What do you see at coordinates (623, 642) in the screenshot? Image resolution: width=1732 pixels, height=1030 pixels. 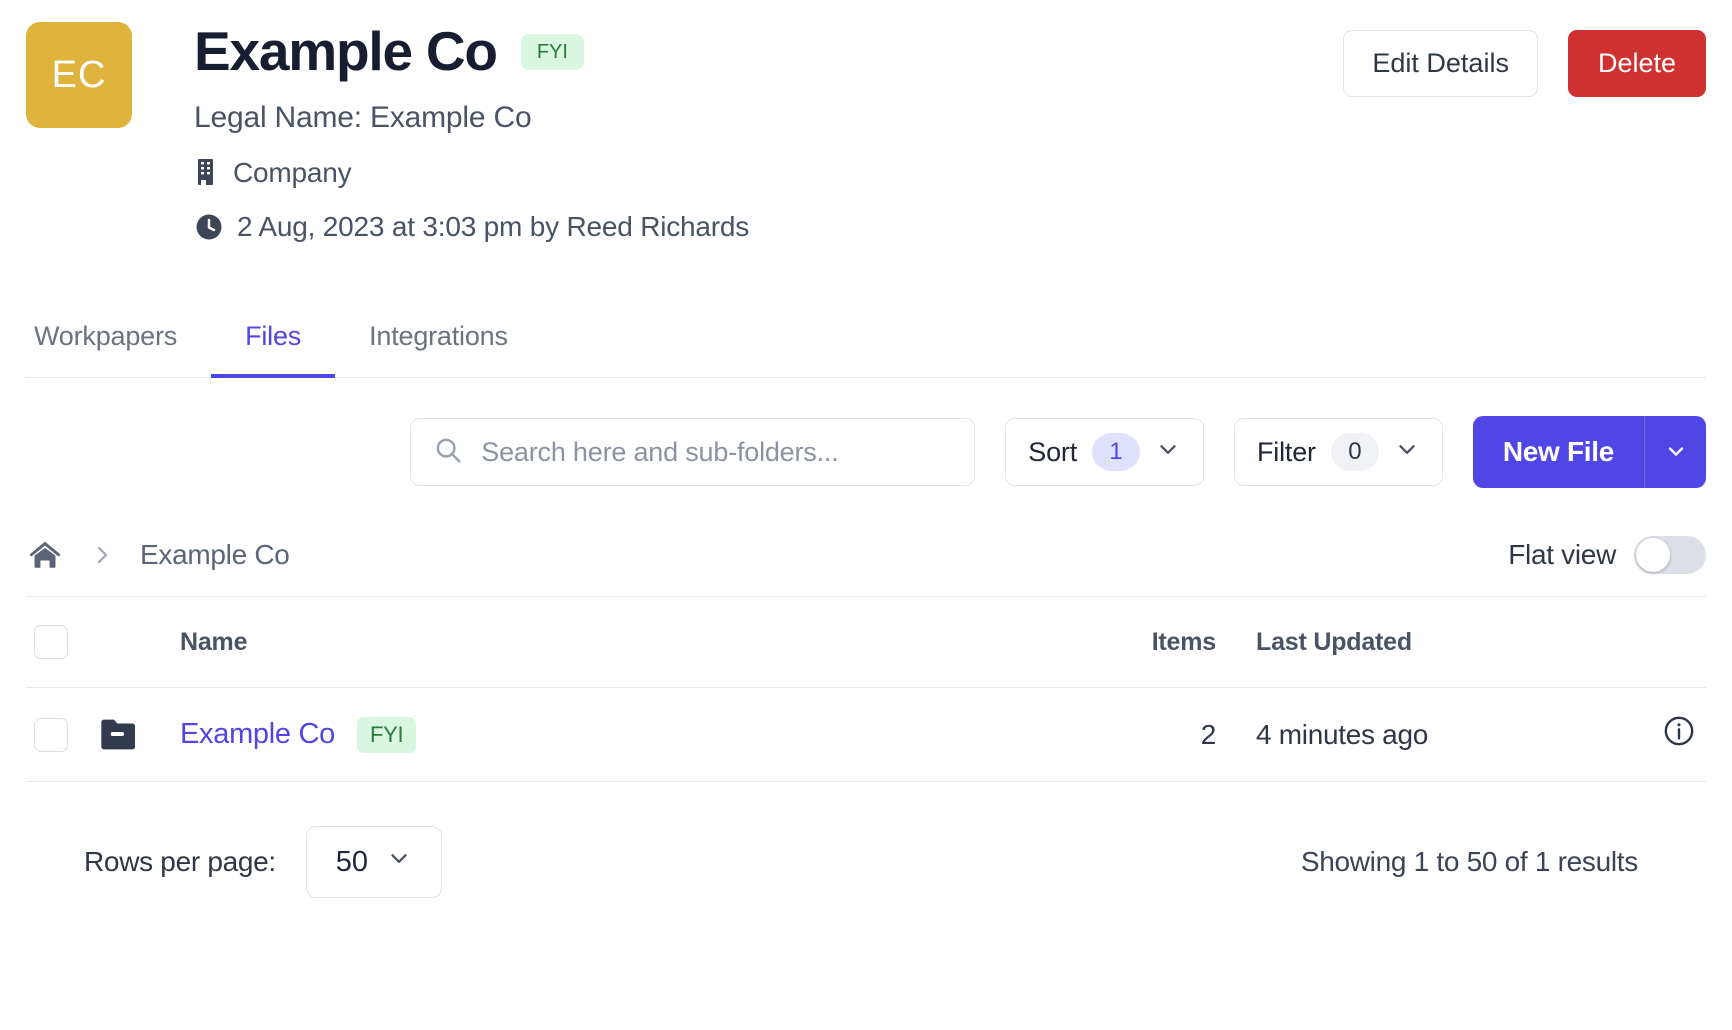 I see `column-header-name: Name` at bounding box center [623, 642].